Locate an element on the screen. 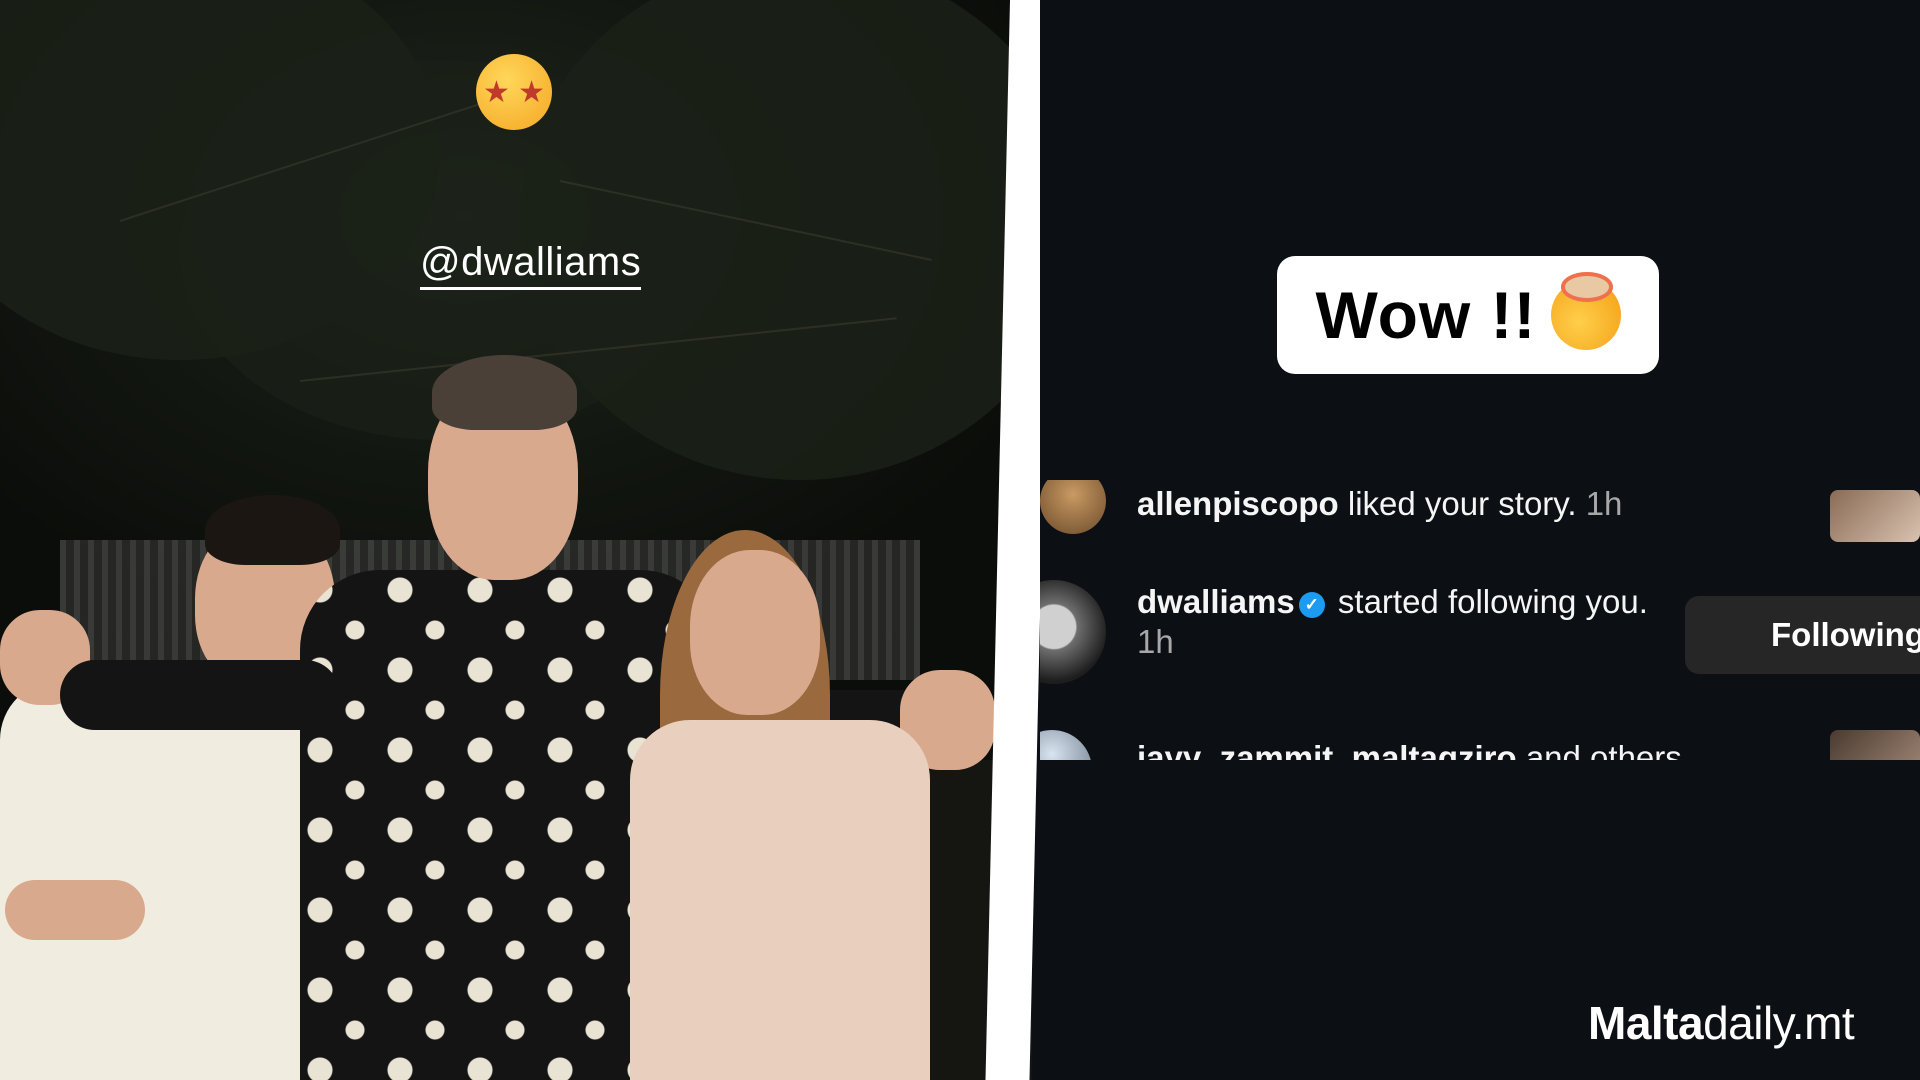 The width and height of the screenshot is (1920, 1080). notification-username: dwalliams is located at coordinates (1216, 601).